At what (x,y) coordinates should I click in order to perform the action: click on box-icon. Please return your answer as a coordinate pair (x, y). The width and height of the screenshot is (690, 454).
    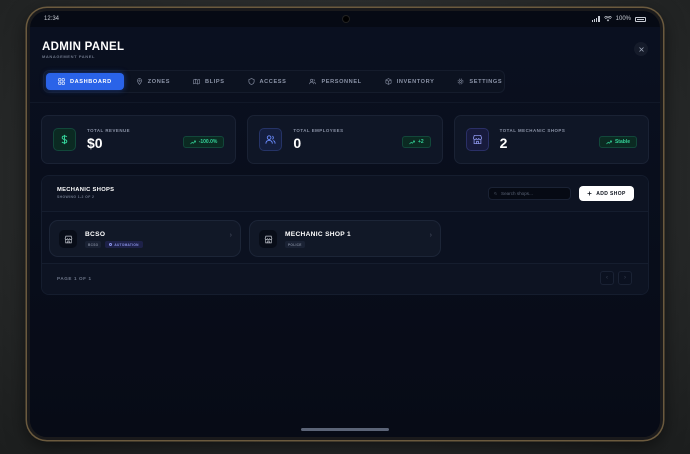
    Looking at the image, I should click on (388, 81).